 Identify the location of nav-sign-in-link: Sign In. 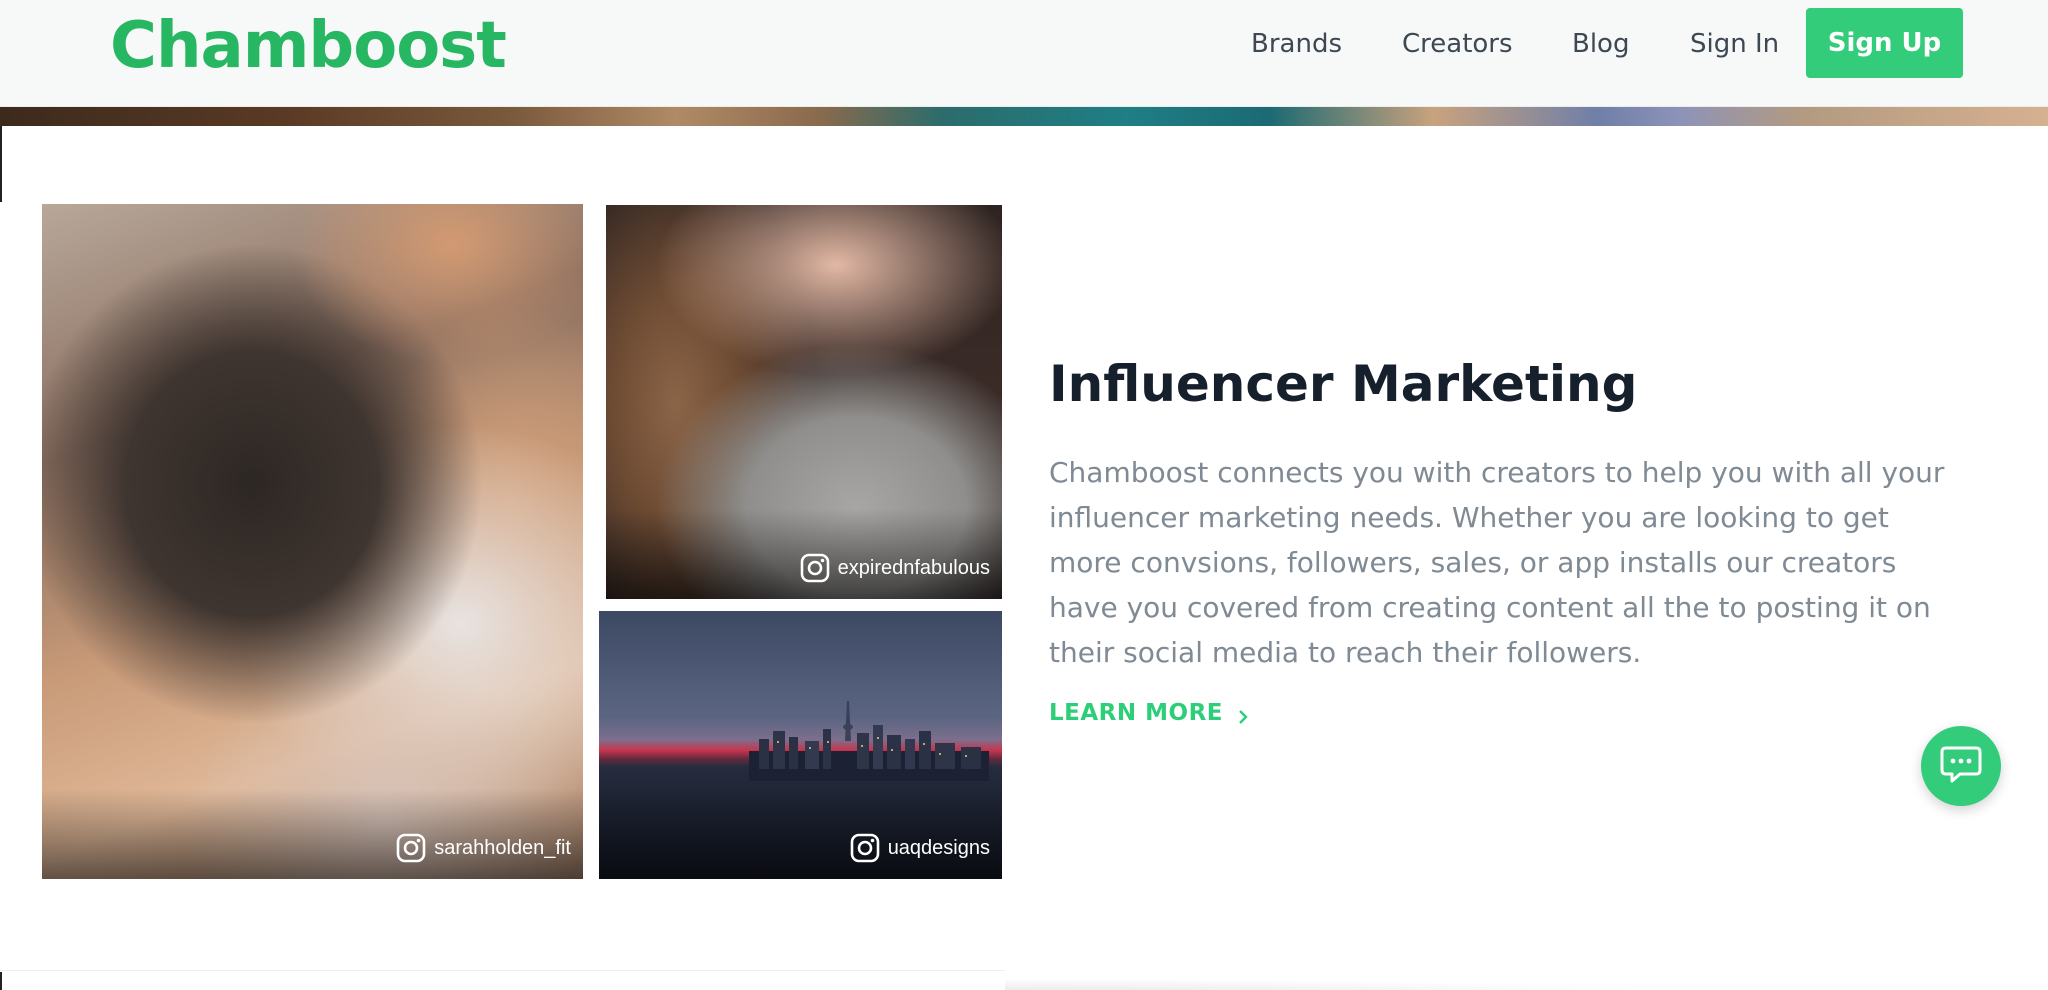
(1734, 44).